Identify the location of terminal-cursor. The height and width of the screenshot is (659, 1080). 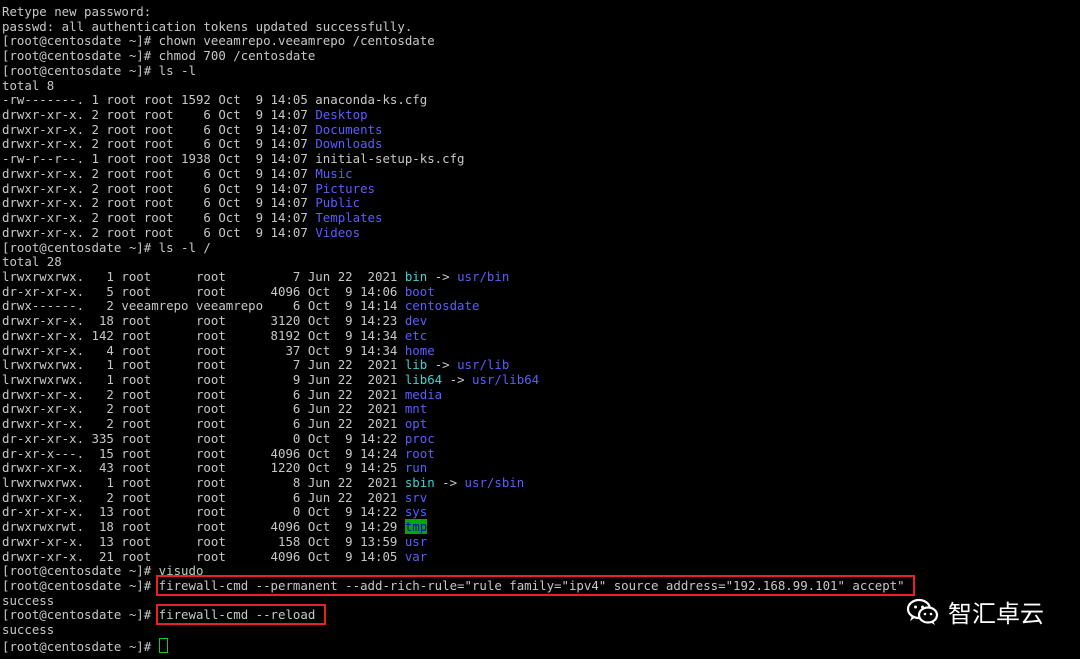
(163, 645).